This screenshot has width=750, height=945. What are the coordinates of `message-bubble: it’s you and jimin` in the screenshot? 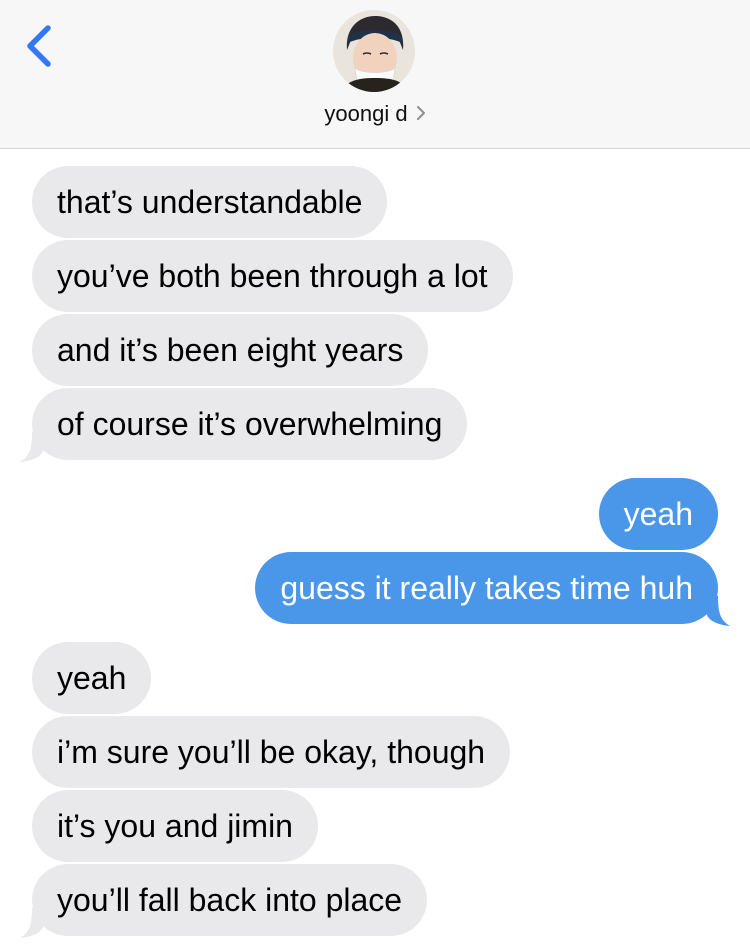 It's located at (175, 826).